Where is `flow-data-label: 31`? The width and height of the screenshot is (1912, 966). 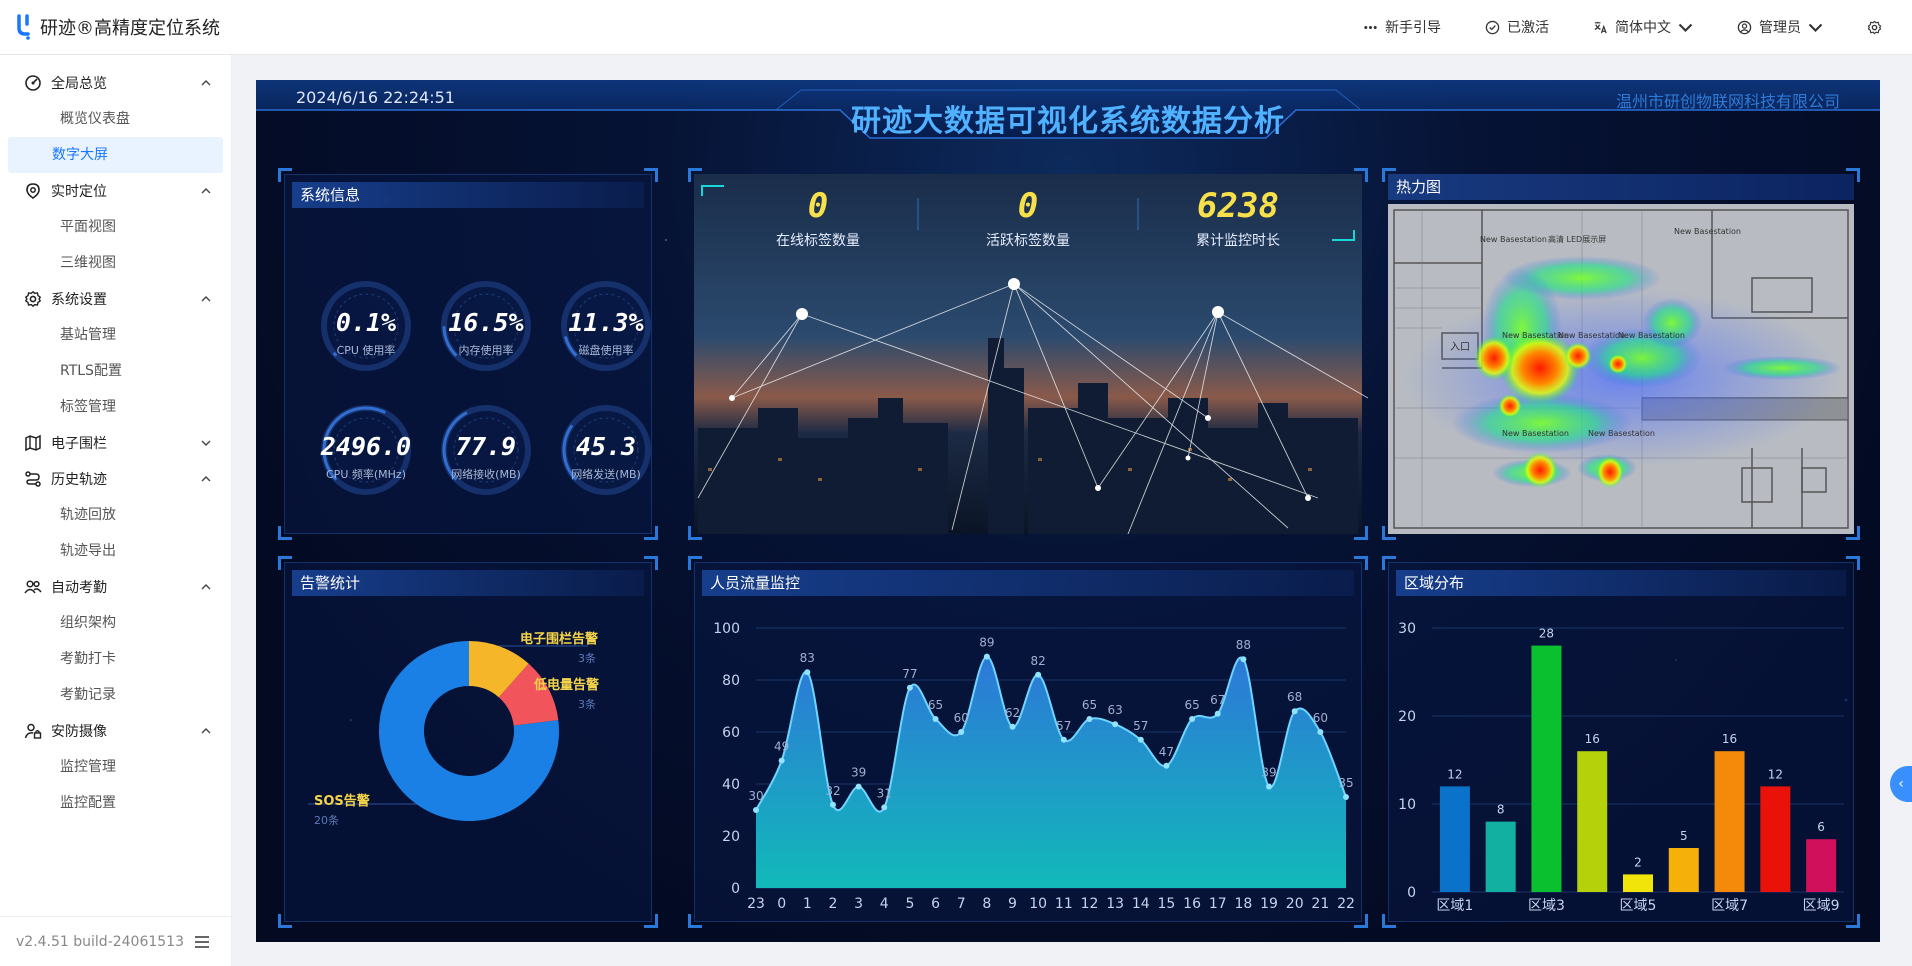
flow-data-label: 31 is located at coordinates (884, 793).